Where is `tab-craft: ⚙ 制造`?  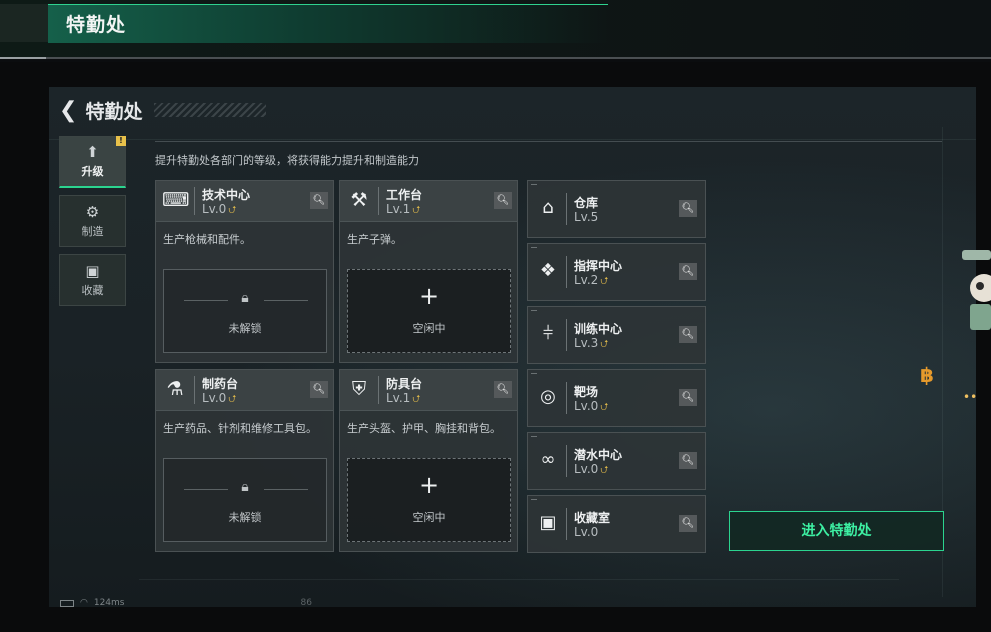
tab-craft: ⚙ 制造 is located at coordinates (92, 221).